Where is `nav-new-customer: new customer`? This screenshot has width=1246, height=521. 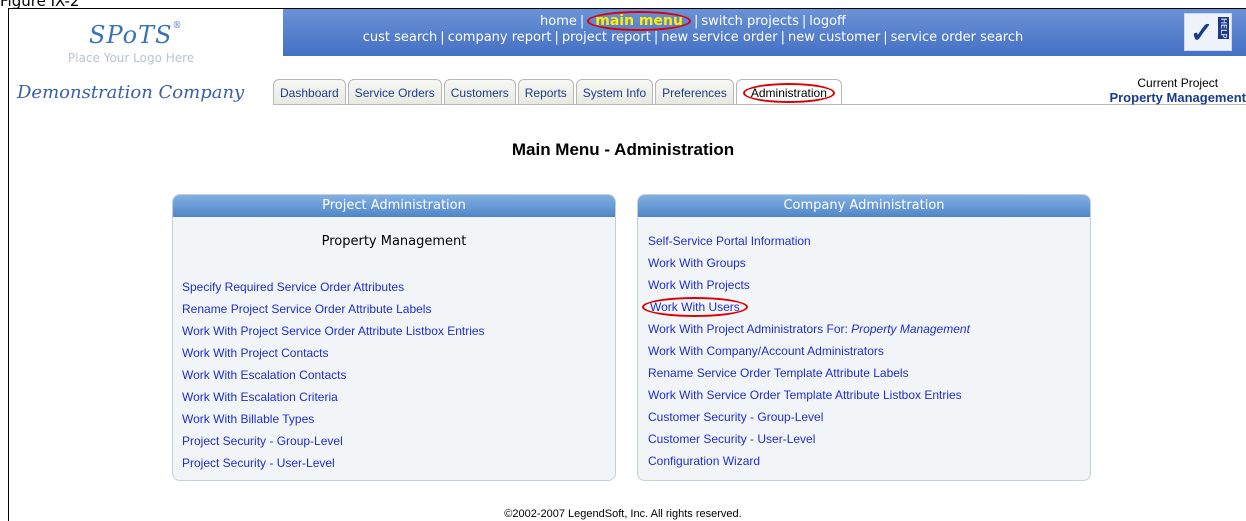
nav-new-customer: new customer is located at coordinates (834, 37).